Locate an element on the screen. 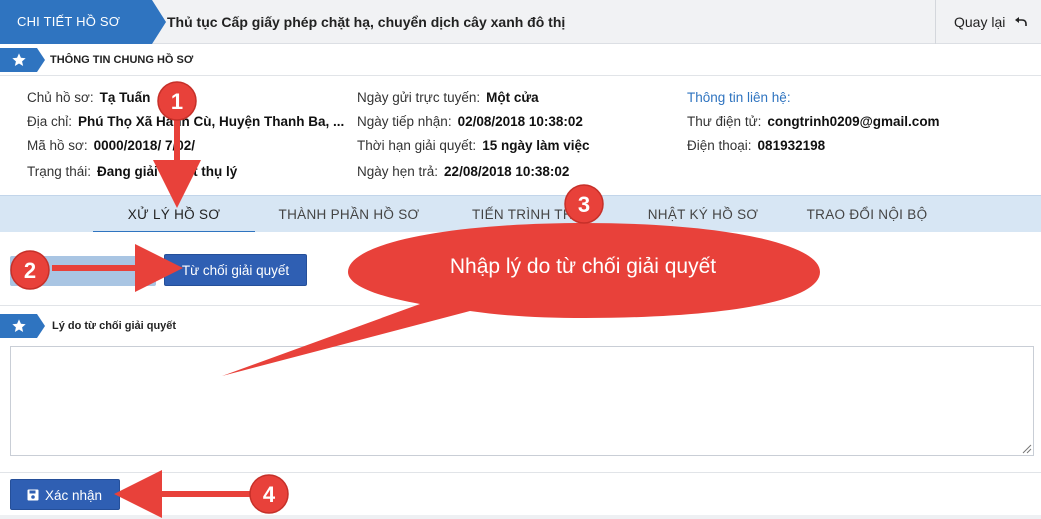 The height and width of the screenshot is (519, 1041). save-icon is located at coordinates (33, 495).